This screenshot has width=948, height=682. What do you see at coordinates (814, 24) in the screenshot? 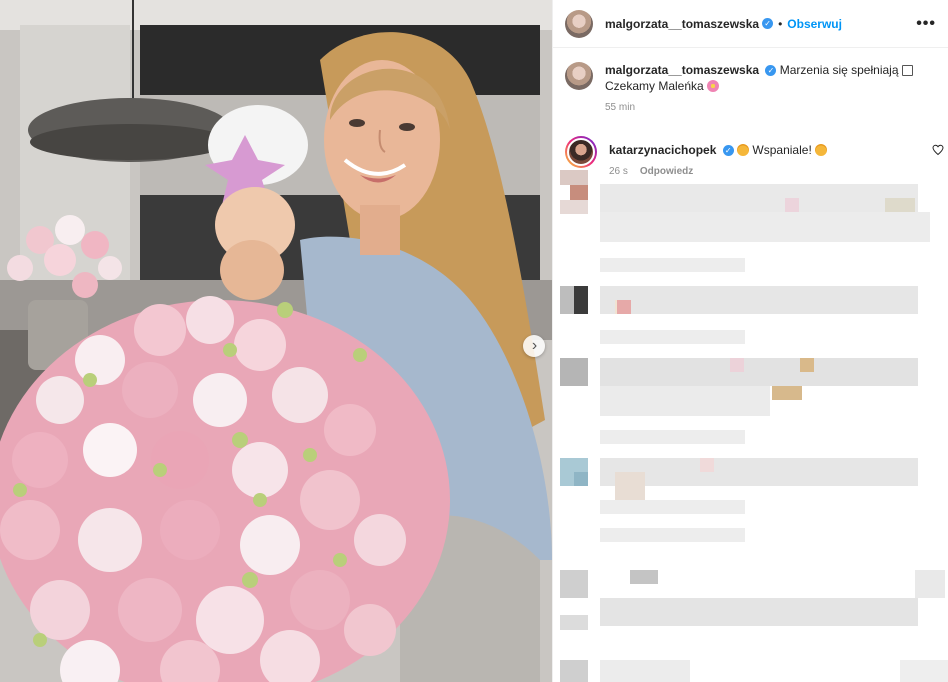
I see `follow-button: Obserwuj` at bounding box center [814, 24].